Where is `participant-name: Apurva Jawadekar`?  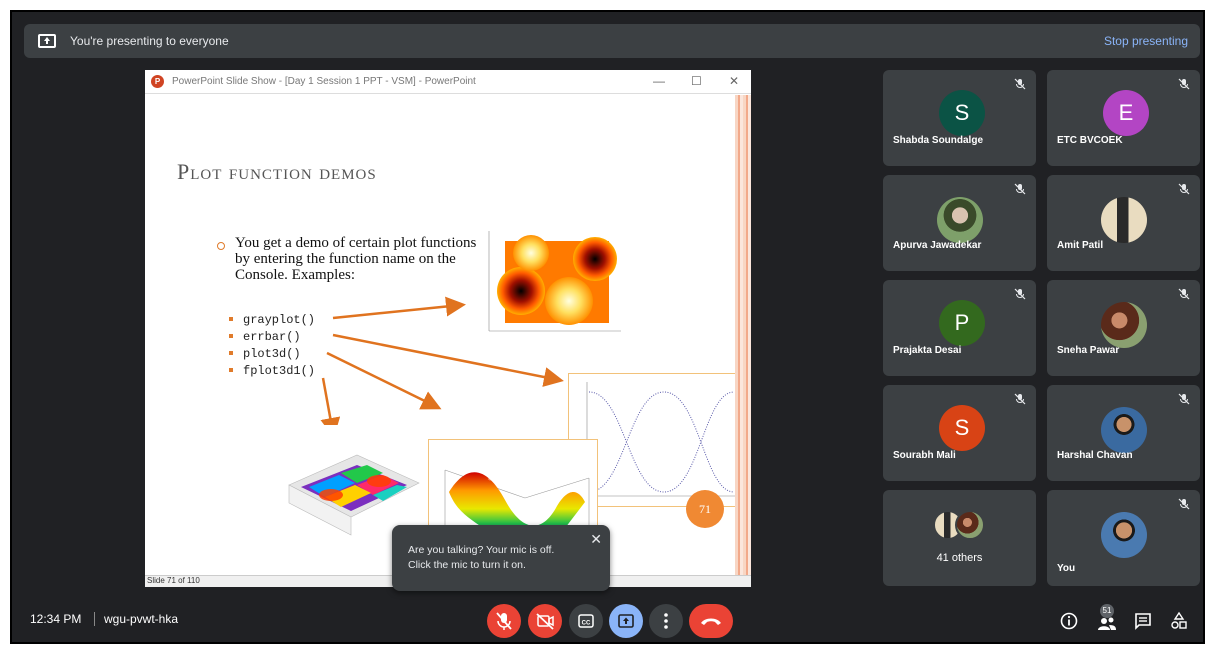 participant-name: Apurva Jawadekar is located at coordinates (937, 245).